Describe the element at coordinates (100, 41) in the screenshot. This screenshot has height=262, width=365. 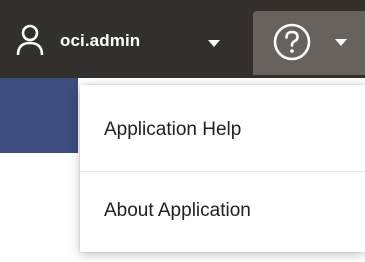
I see `username-label: oci.admin` at that location.